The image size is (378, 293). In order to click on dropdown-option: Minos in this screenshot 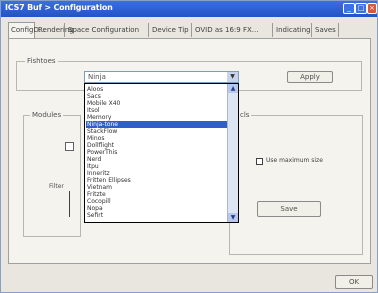, I will do `click(95, 138)`.